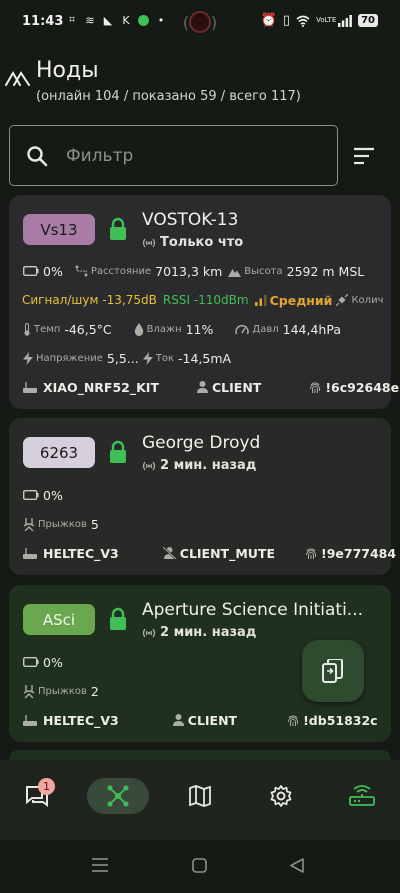 This screenshot has width=400, height=893. I want to click on node-env-row: Темп -46,5°C Влажн 11% Давл 144,4hPa, so click(182, 329).